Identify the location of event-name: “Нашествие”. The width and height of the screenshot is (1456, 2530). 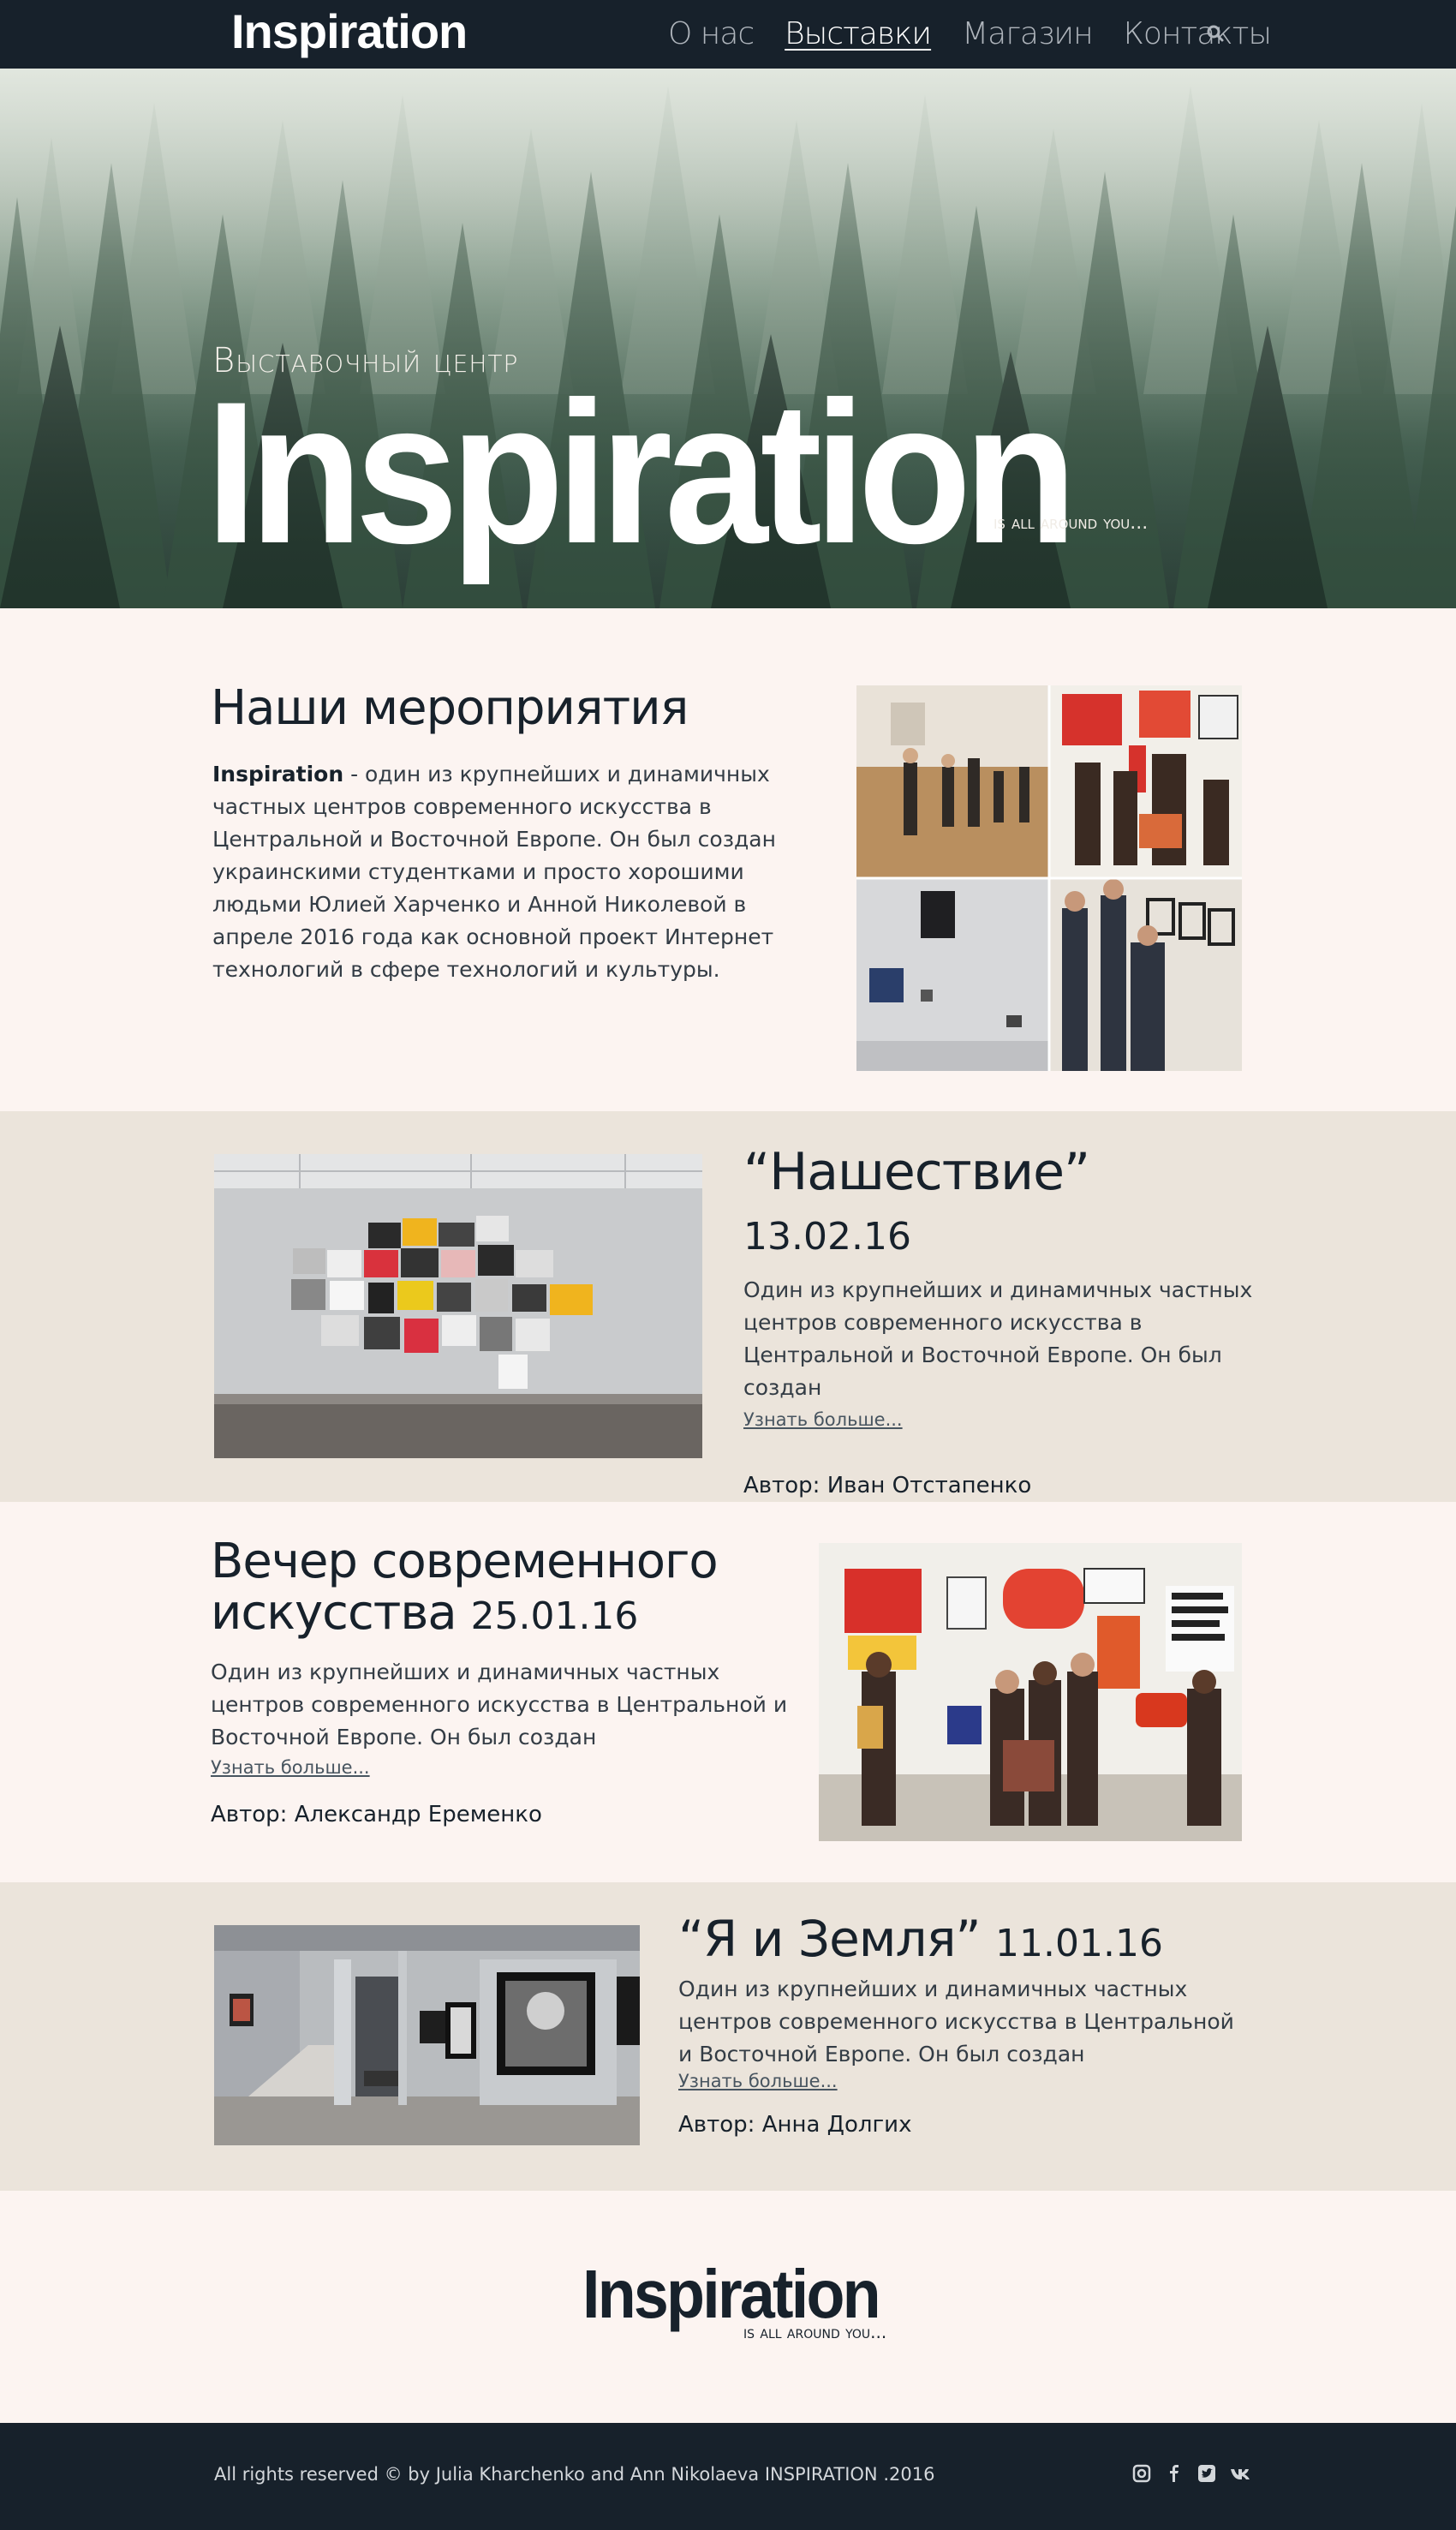
(916, 1172).